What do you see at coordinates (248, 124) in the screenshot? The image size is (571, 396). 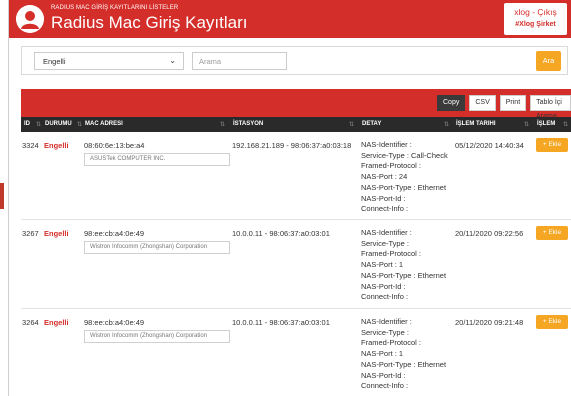 I see `column-header-station: İSTASYON` at bounding box center [248, 124].